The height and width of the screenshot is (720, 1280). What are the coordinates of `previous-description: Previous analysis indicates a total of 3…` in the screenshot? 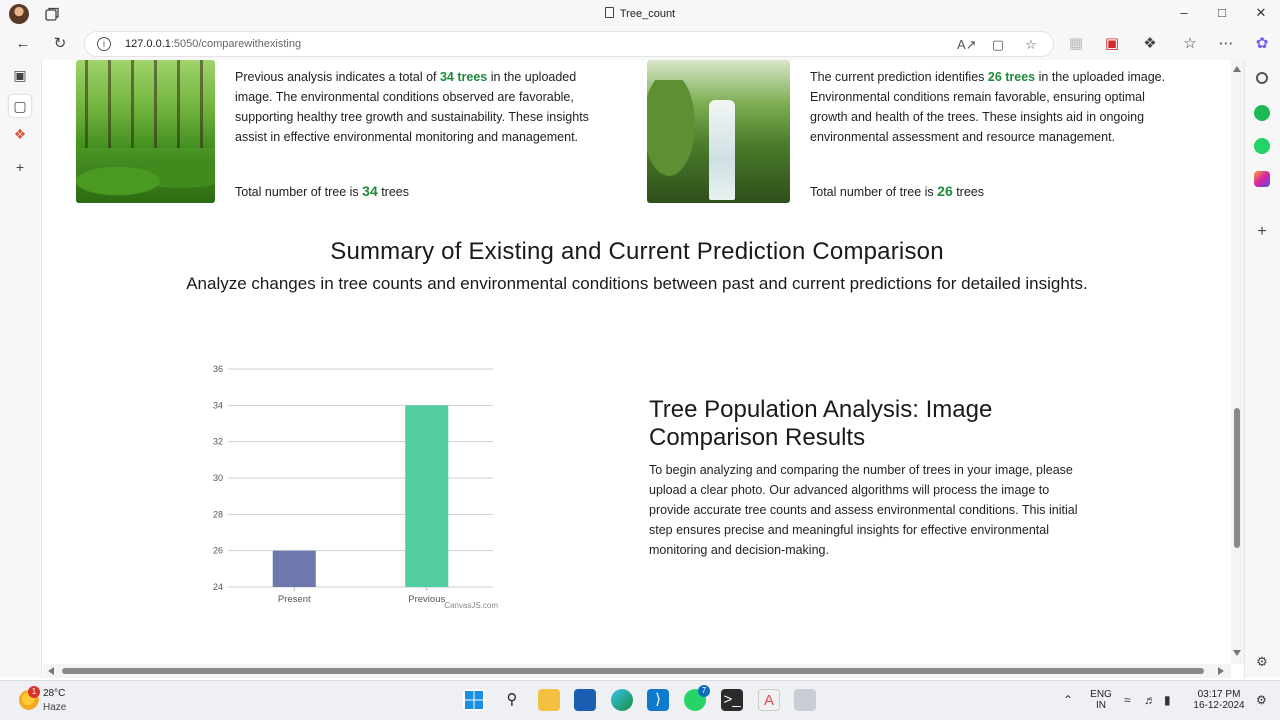 It's located at (420, 107).